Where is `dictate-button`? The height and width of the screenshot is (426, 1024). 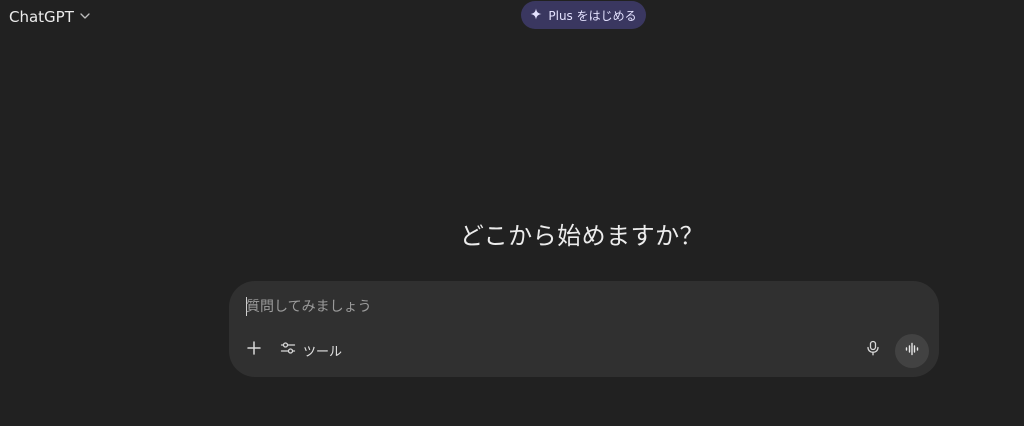
dictate-button is located at coordinates (873, 350).